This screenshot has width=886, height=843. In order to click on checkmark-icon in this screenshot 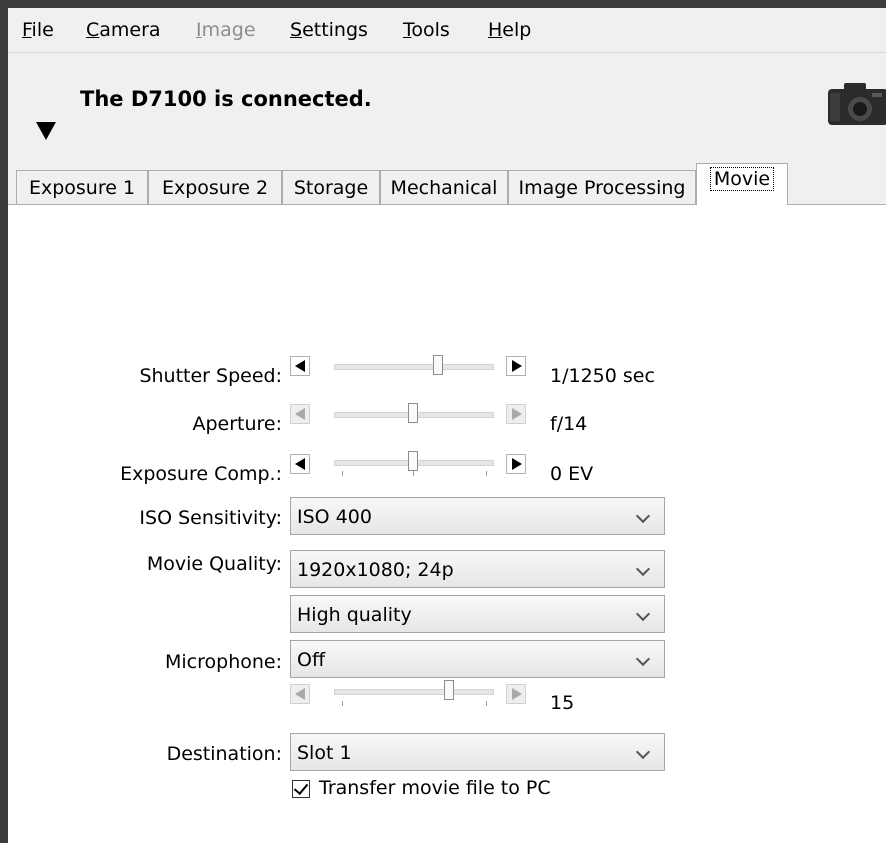, I will do `click(301, 787)`.